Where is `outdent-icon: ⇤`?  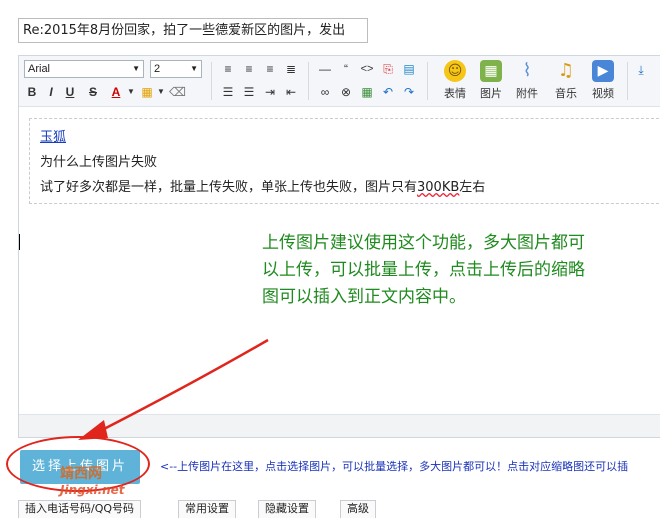 outdent-icon: ⇤ is located at coordinates (291, 92).